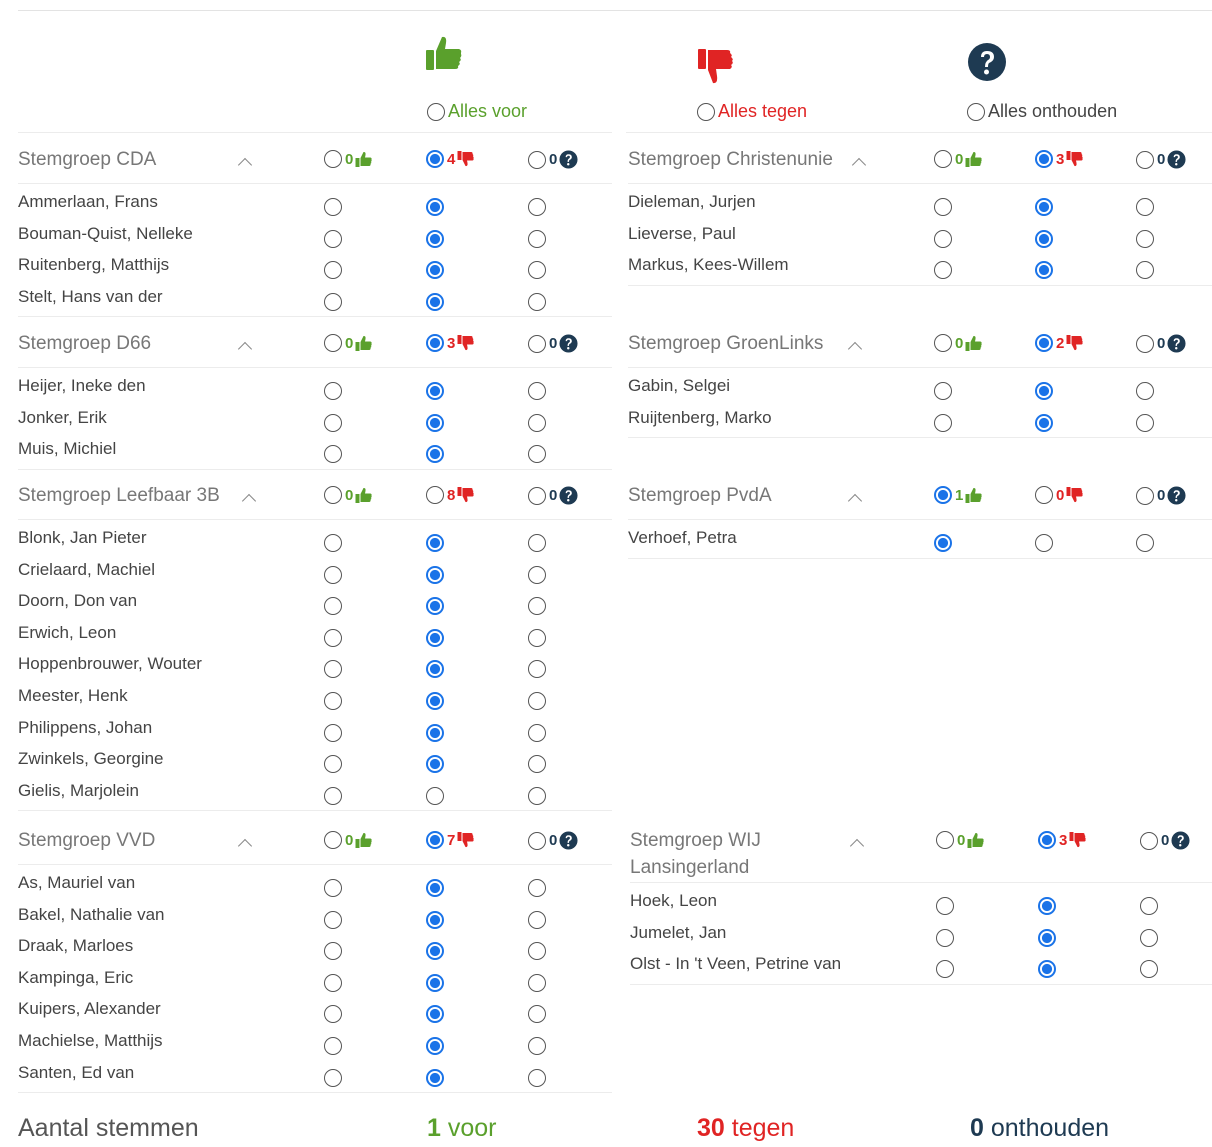 This screenshot has height=1147, width=1212. I want to click on all-abstain-radio, so click(976, 111).